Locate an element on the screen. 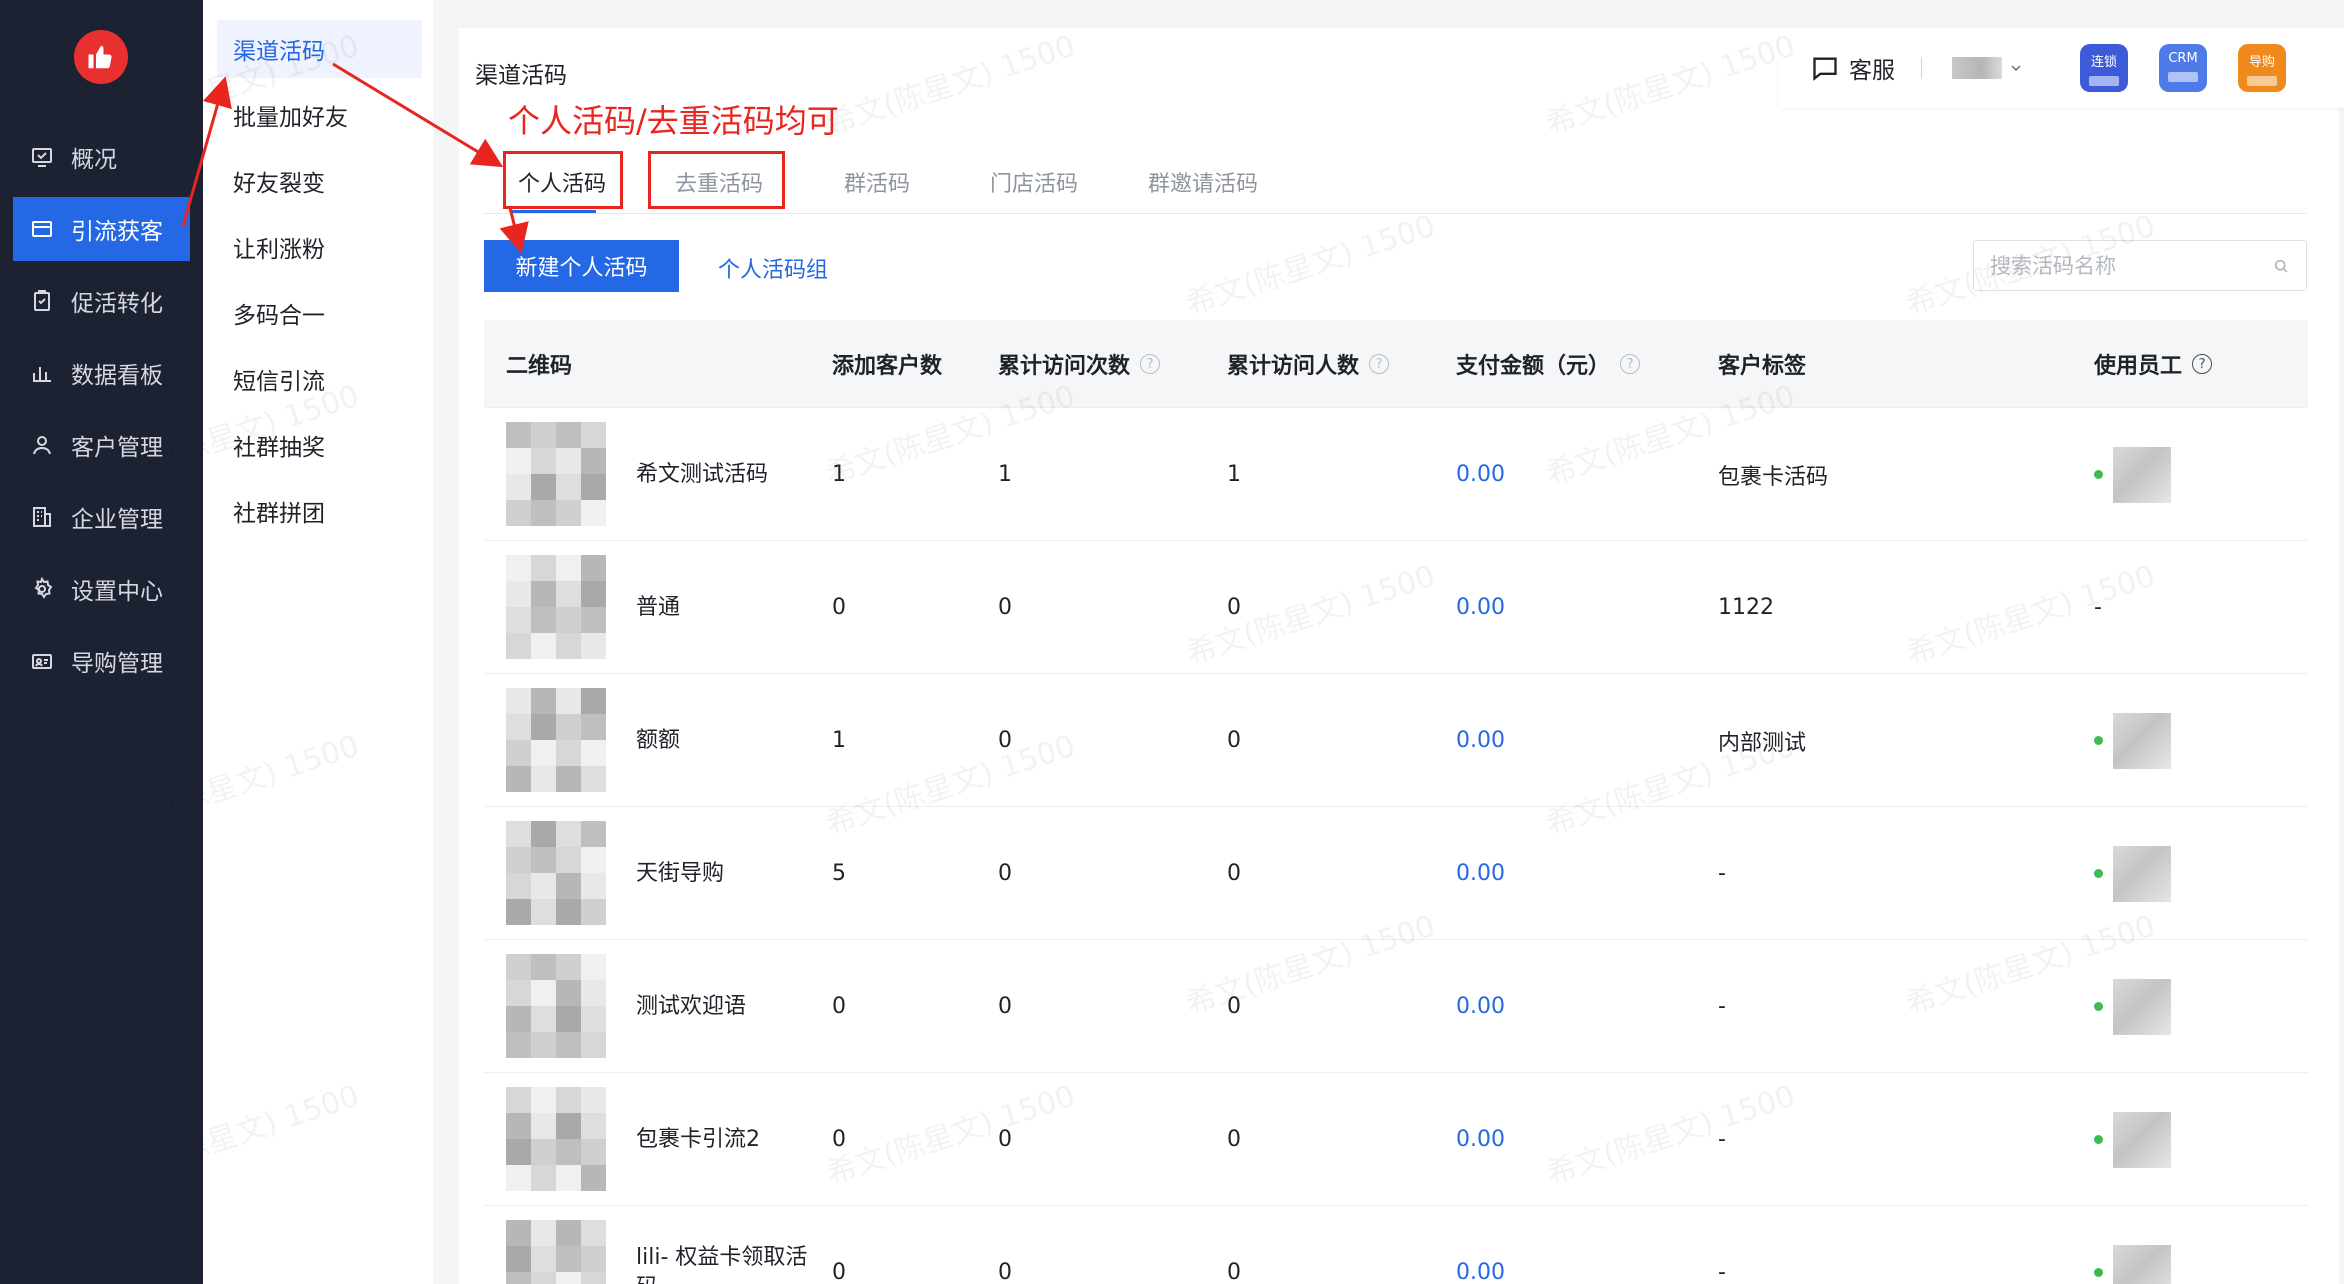  breadcrumb: 渠道活码 is located at coordinates (521, 76).